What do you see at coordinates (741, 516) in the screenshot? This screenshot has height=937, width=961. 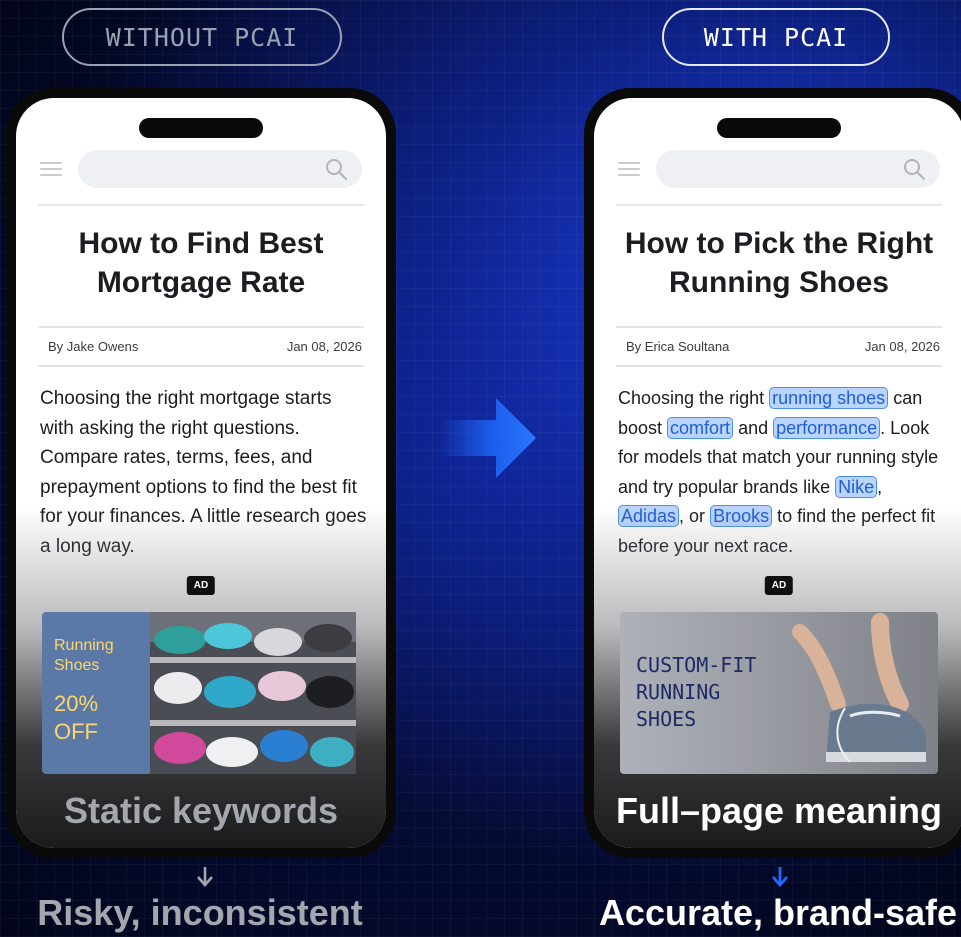 I see `keyword-highlight: Brooks` at bounding box center [741, 516].